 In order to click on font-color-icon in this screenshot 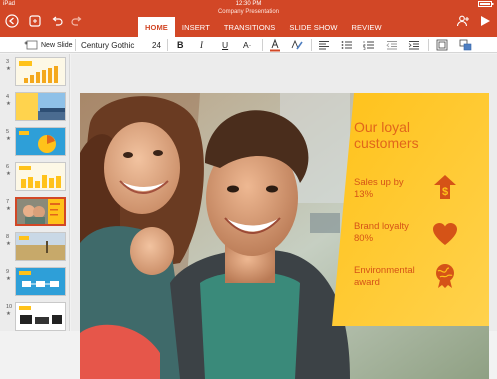, I will do `click(275, 45)`.